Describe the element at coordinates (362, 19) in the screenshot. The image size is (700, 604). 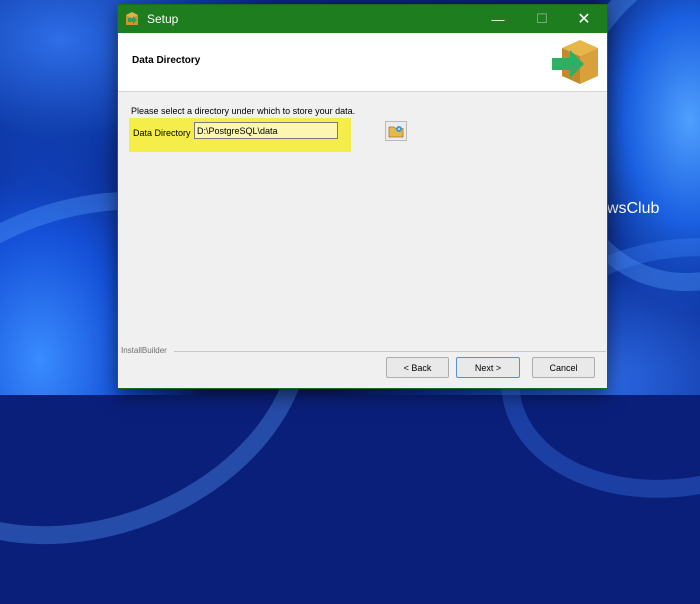
I see `title-bar: Setup — ☐ ✕` at that location.